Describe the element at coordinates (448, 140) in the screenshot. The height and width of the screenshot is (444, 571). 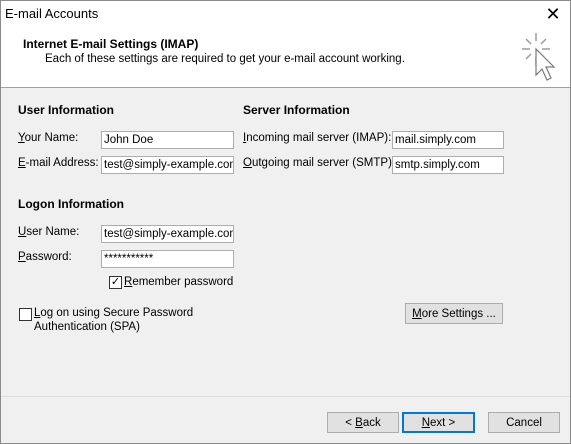
I see `incoming-server-input: mail.simply.com` at that location.